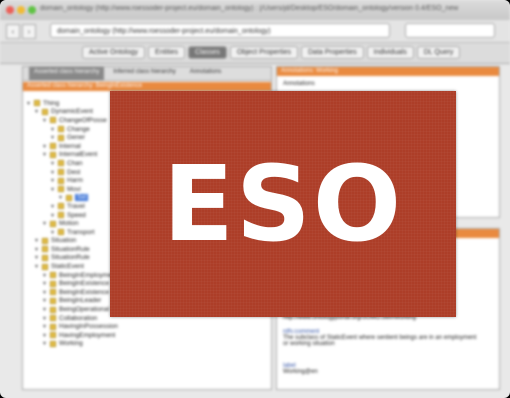 This screenshot has width=510, height=398. I want to click on tree-item-label: Speed, so click(76, 215).